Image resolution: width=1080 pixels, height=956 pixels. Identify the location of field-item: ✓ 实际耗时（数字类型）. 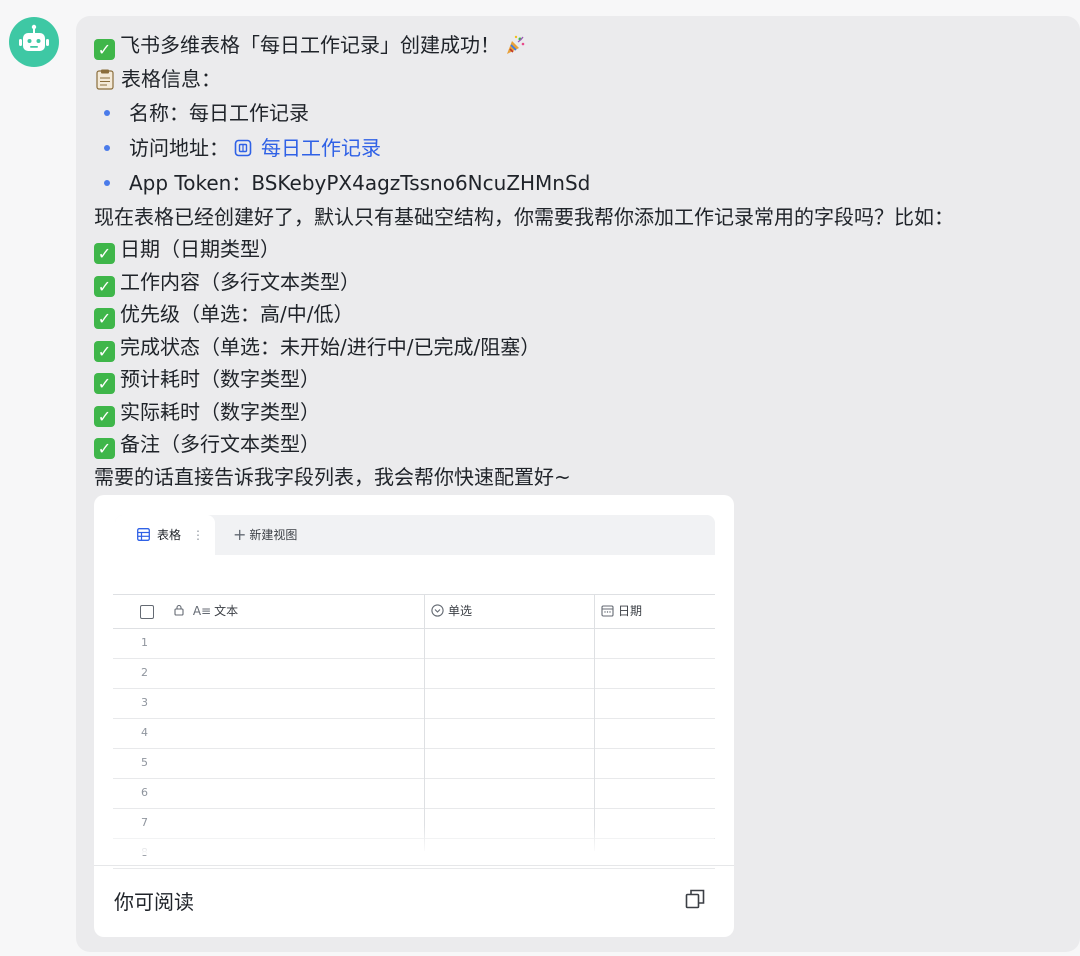
(587, 412).